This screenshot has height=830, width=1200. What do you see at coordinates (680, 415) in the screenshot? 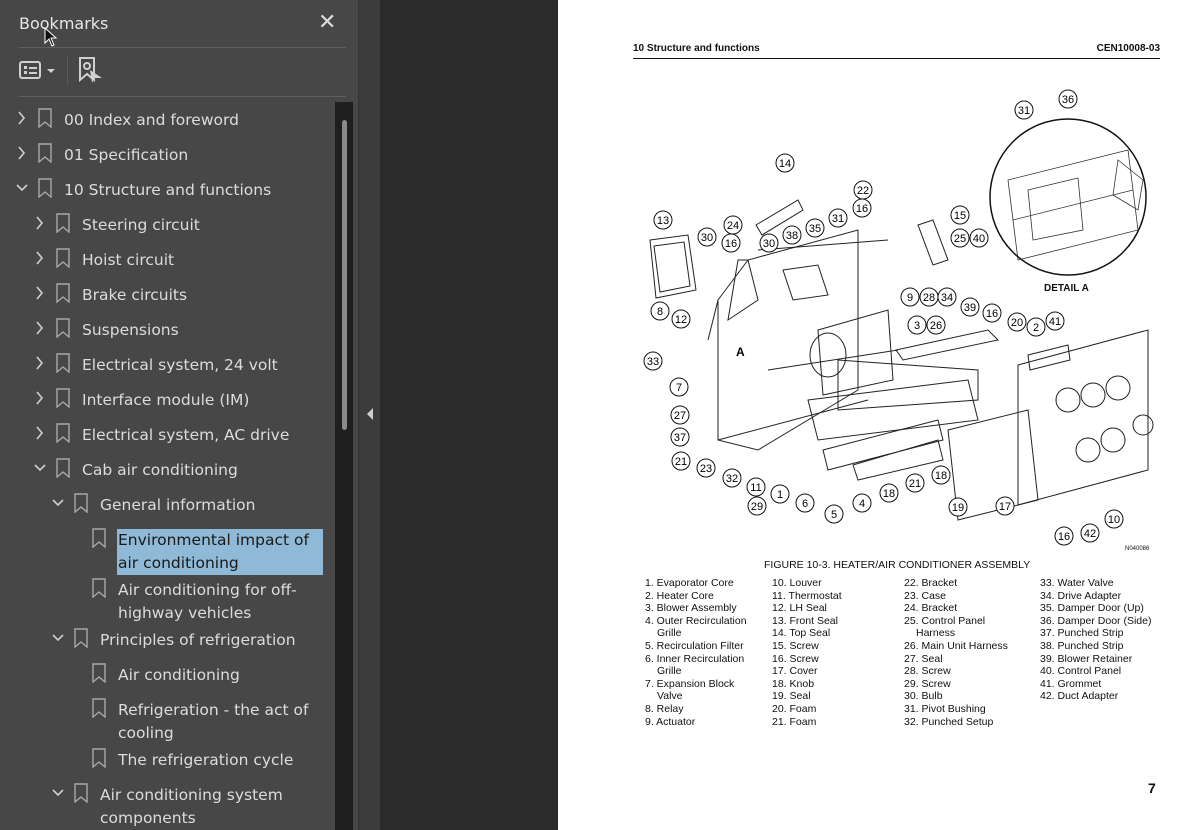
I see `callout: 27` at bounding box center [680, 415].